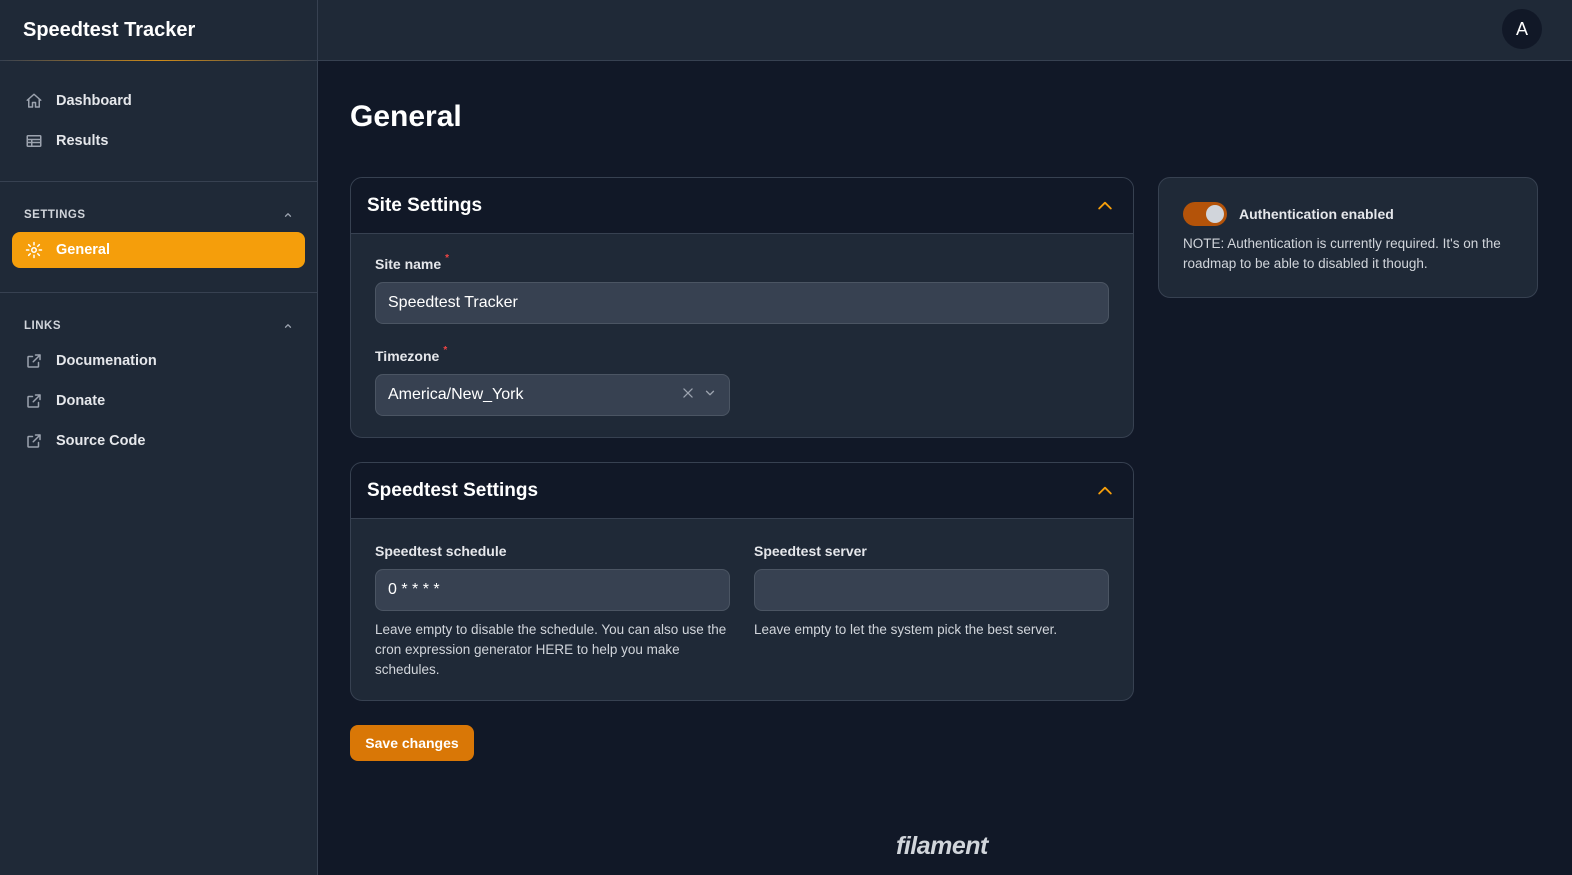 Image resolution: width=1572 pixels, height=875 pixels. What do you see at coordinates (158, 141) in the screenshot?
I see `sidebar-item-results: Results` at bounding box center [158, 141].